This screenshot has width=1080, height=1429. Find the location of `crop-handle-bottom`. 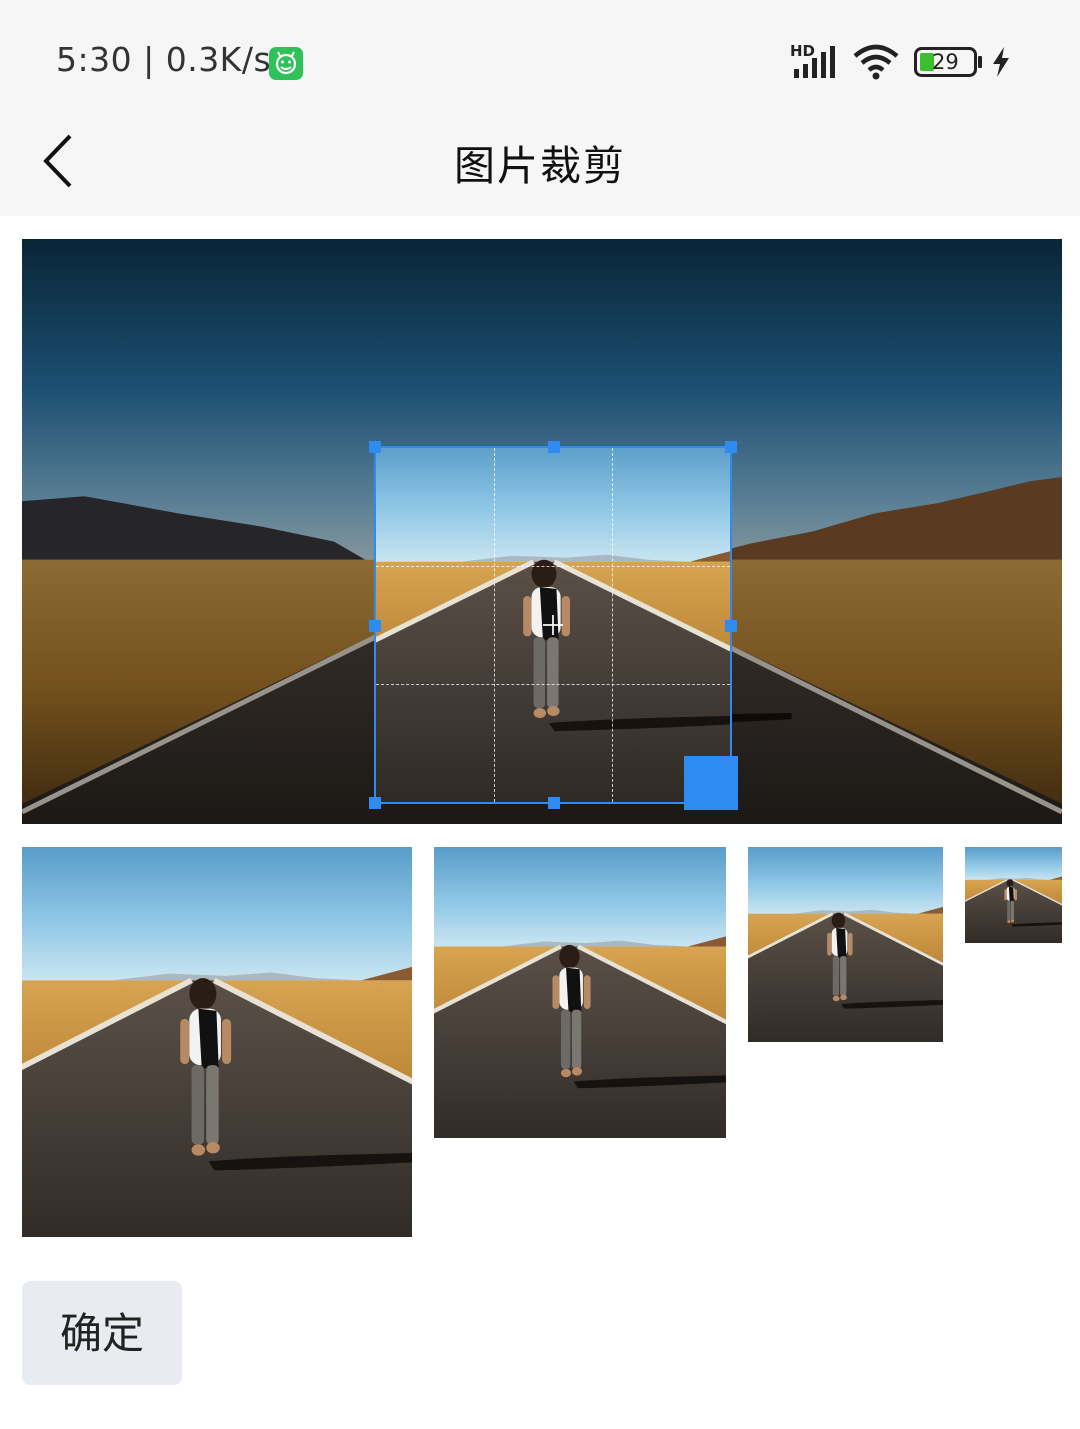

crop-handle-bottom is located at coordinates (554, 803).